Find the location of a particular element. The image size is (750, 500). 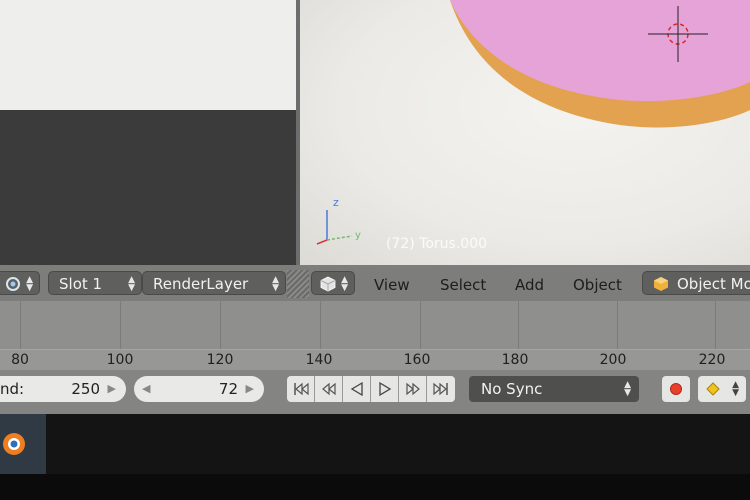

play-icon is located at coordinates (384, 389).